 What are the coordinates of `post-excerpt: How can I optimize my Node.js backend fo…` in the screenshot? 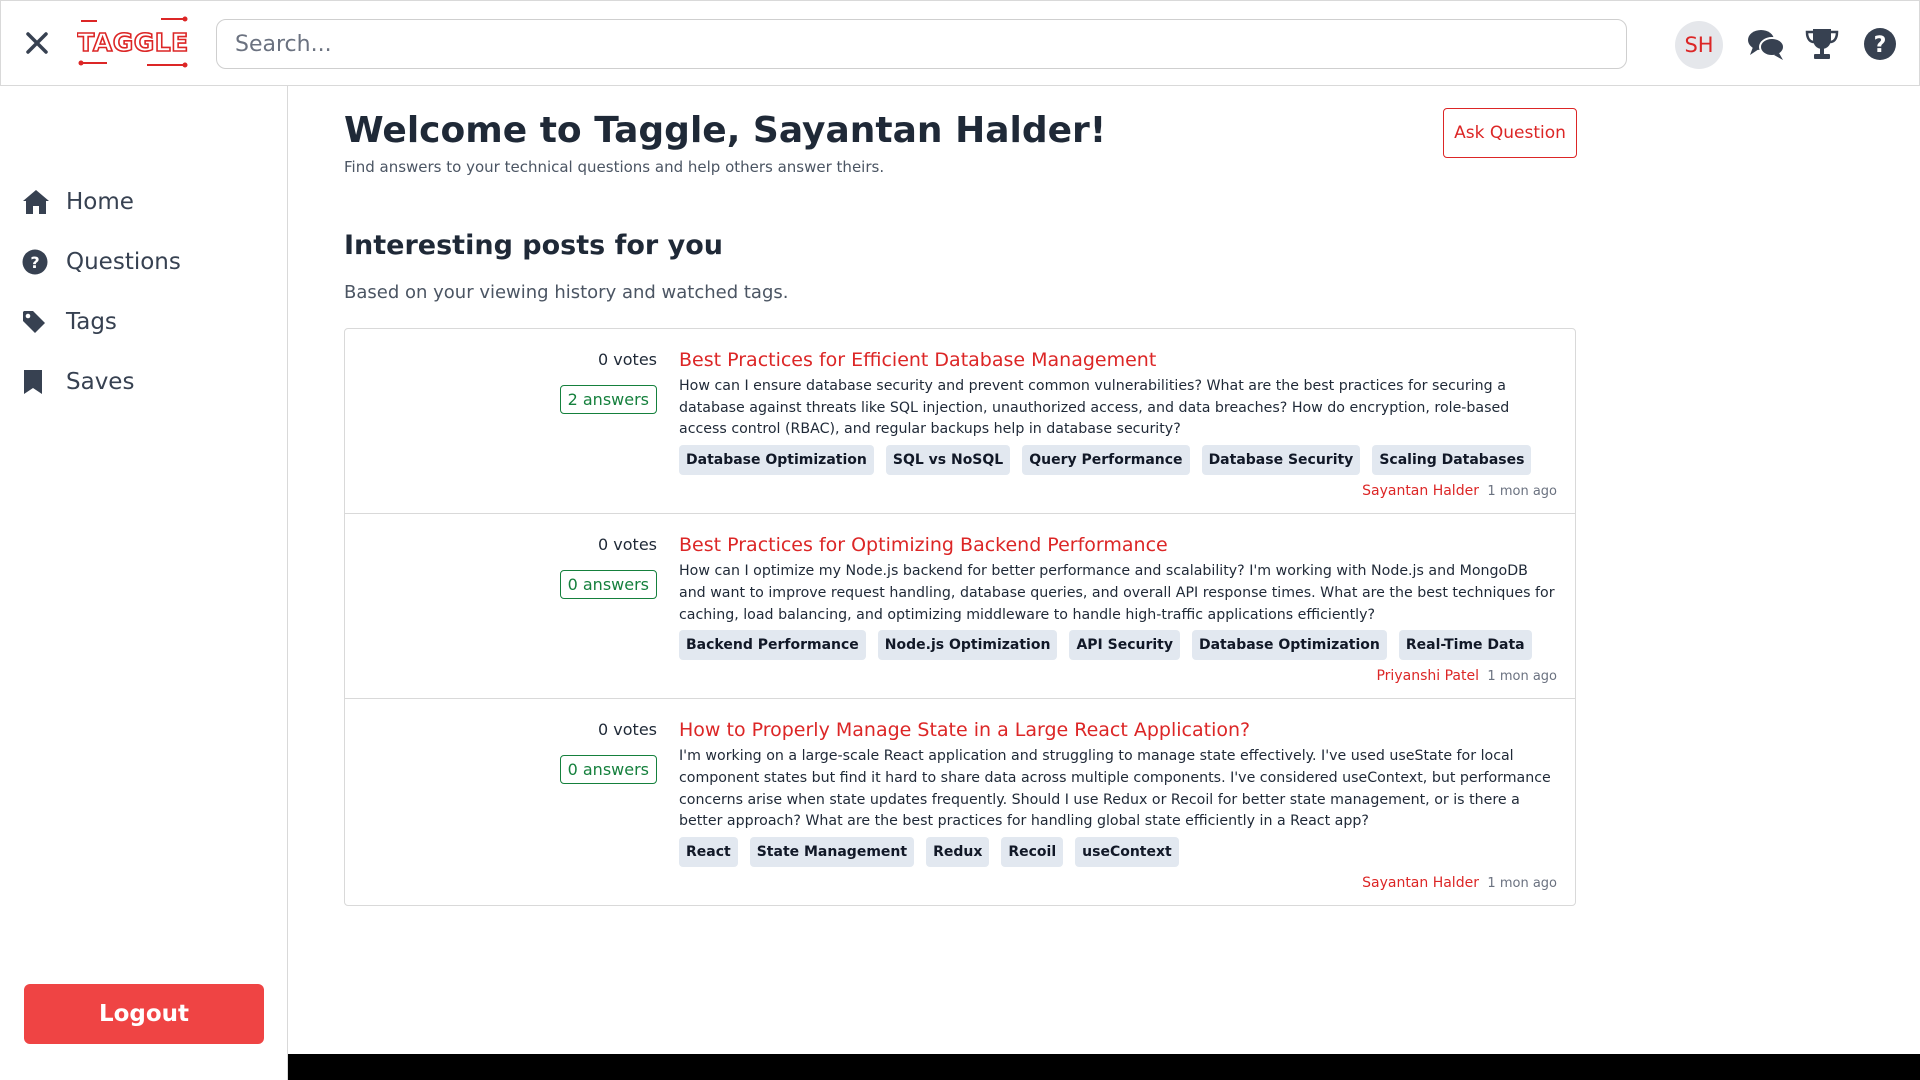 It's located at (1117, 593).